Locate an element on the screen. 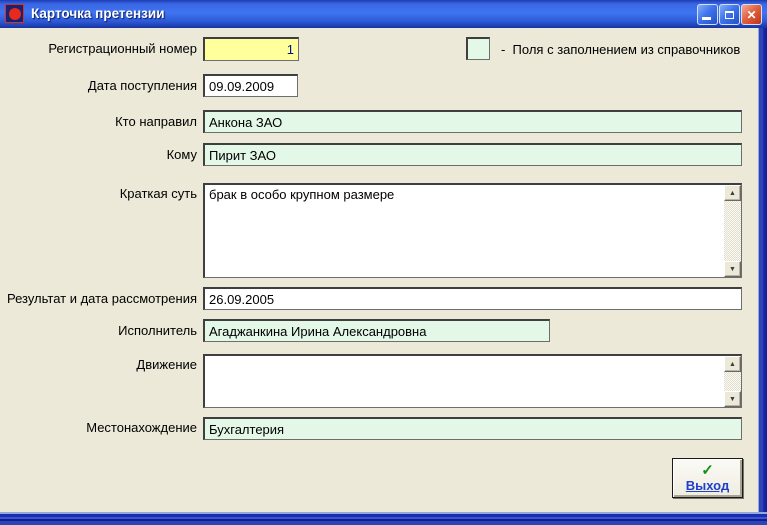  check-icon: ✓ is located at coordinates (707, 470).